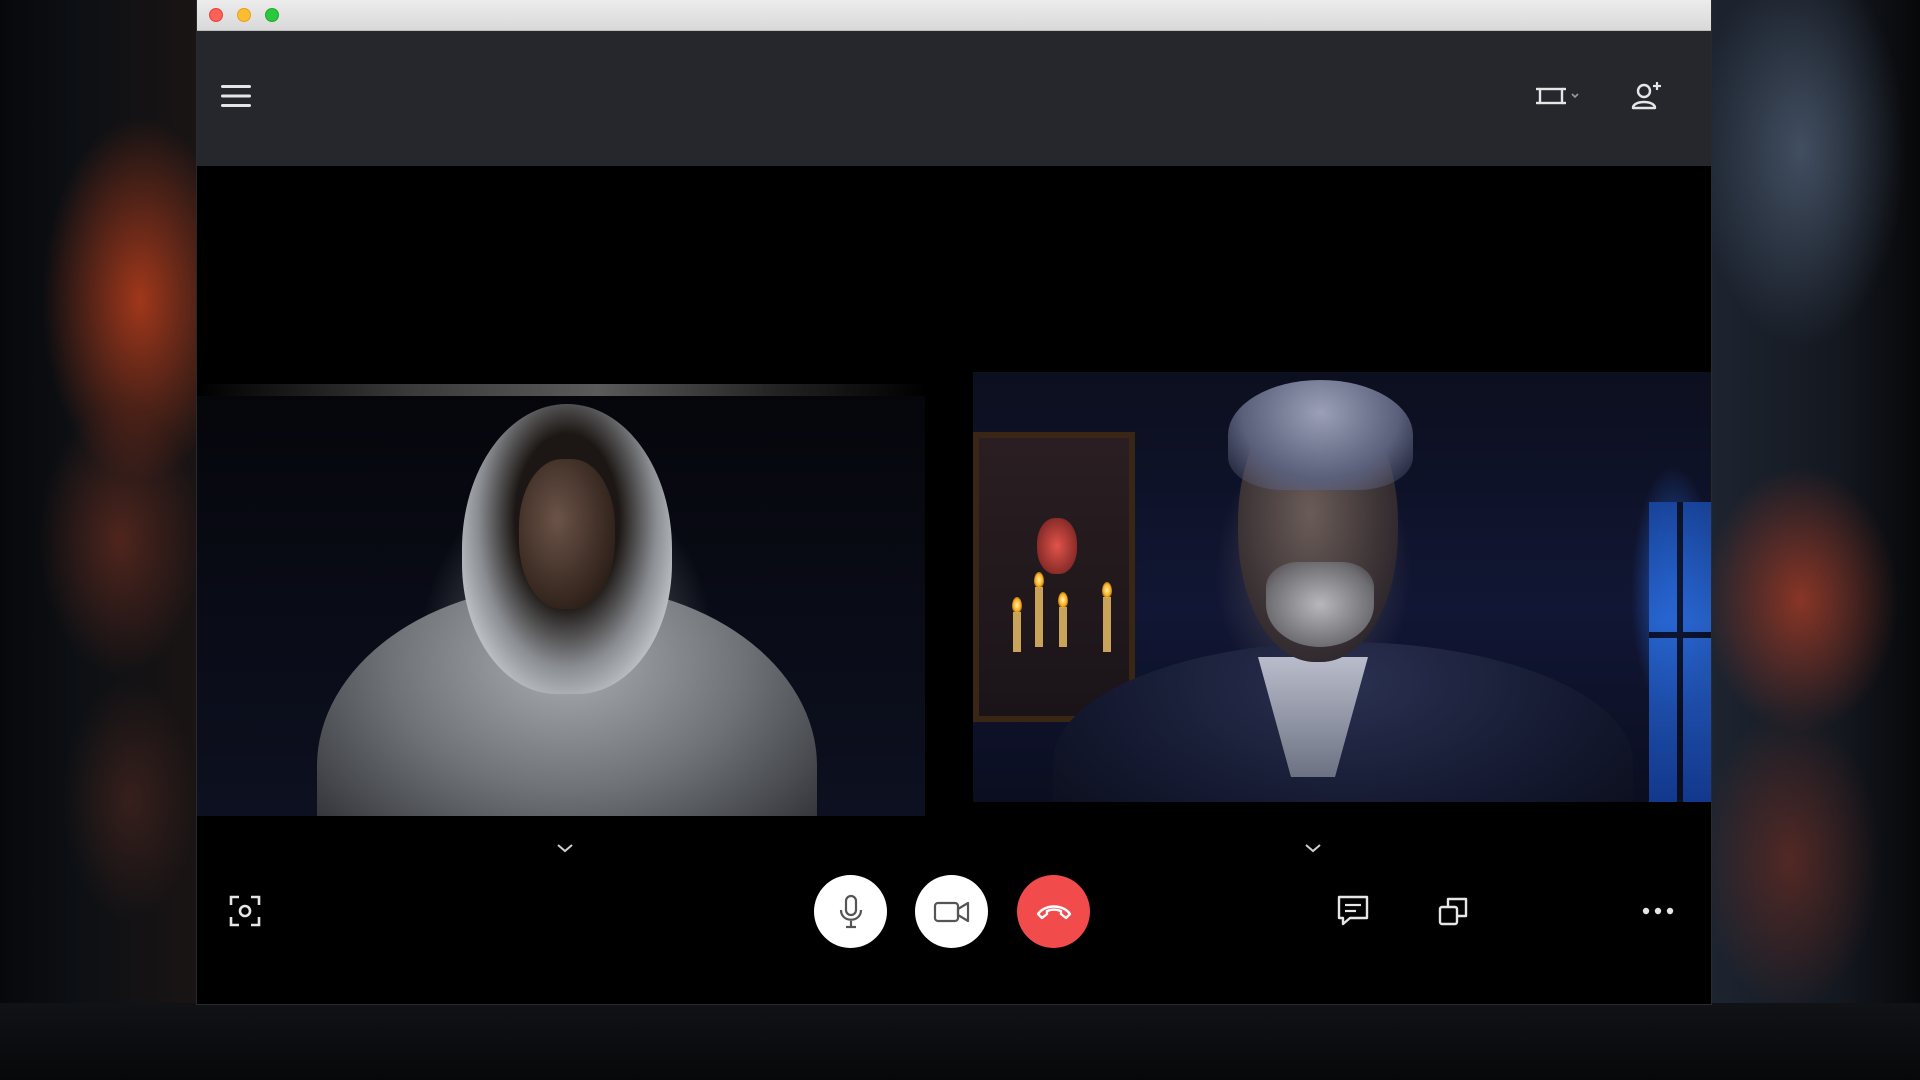  Describe the element at coordinates (1057, 546) in the screenshot. I see `portrait-face` at that location.